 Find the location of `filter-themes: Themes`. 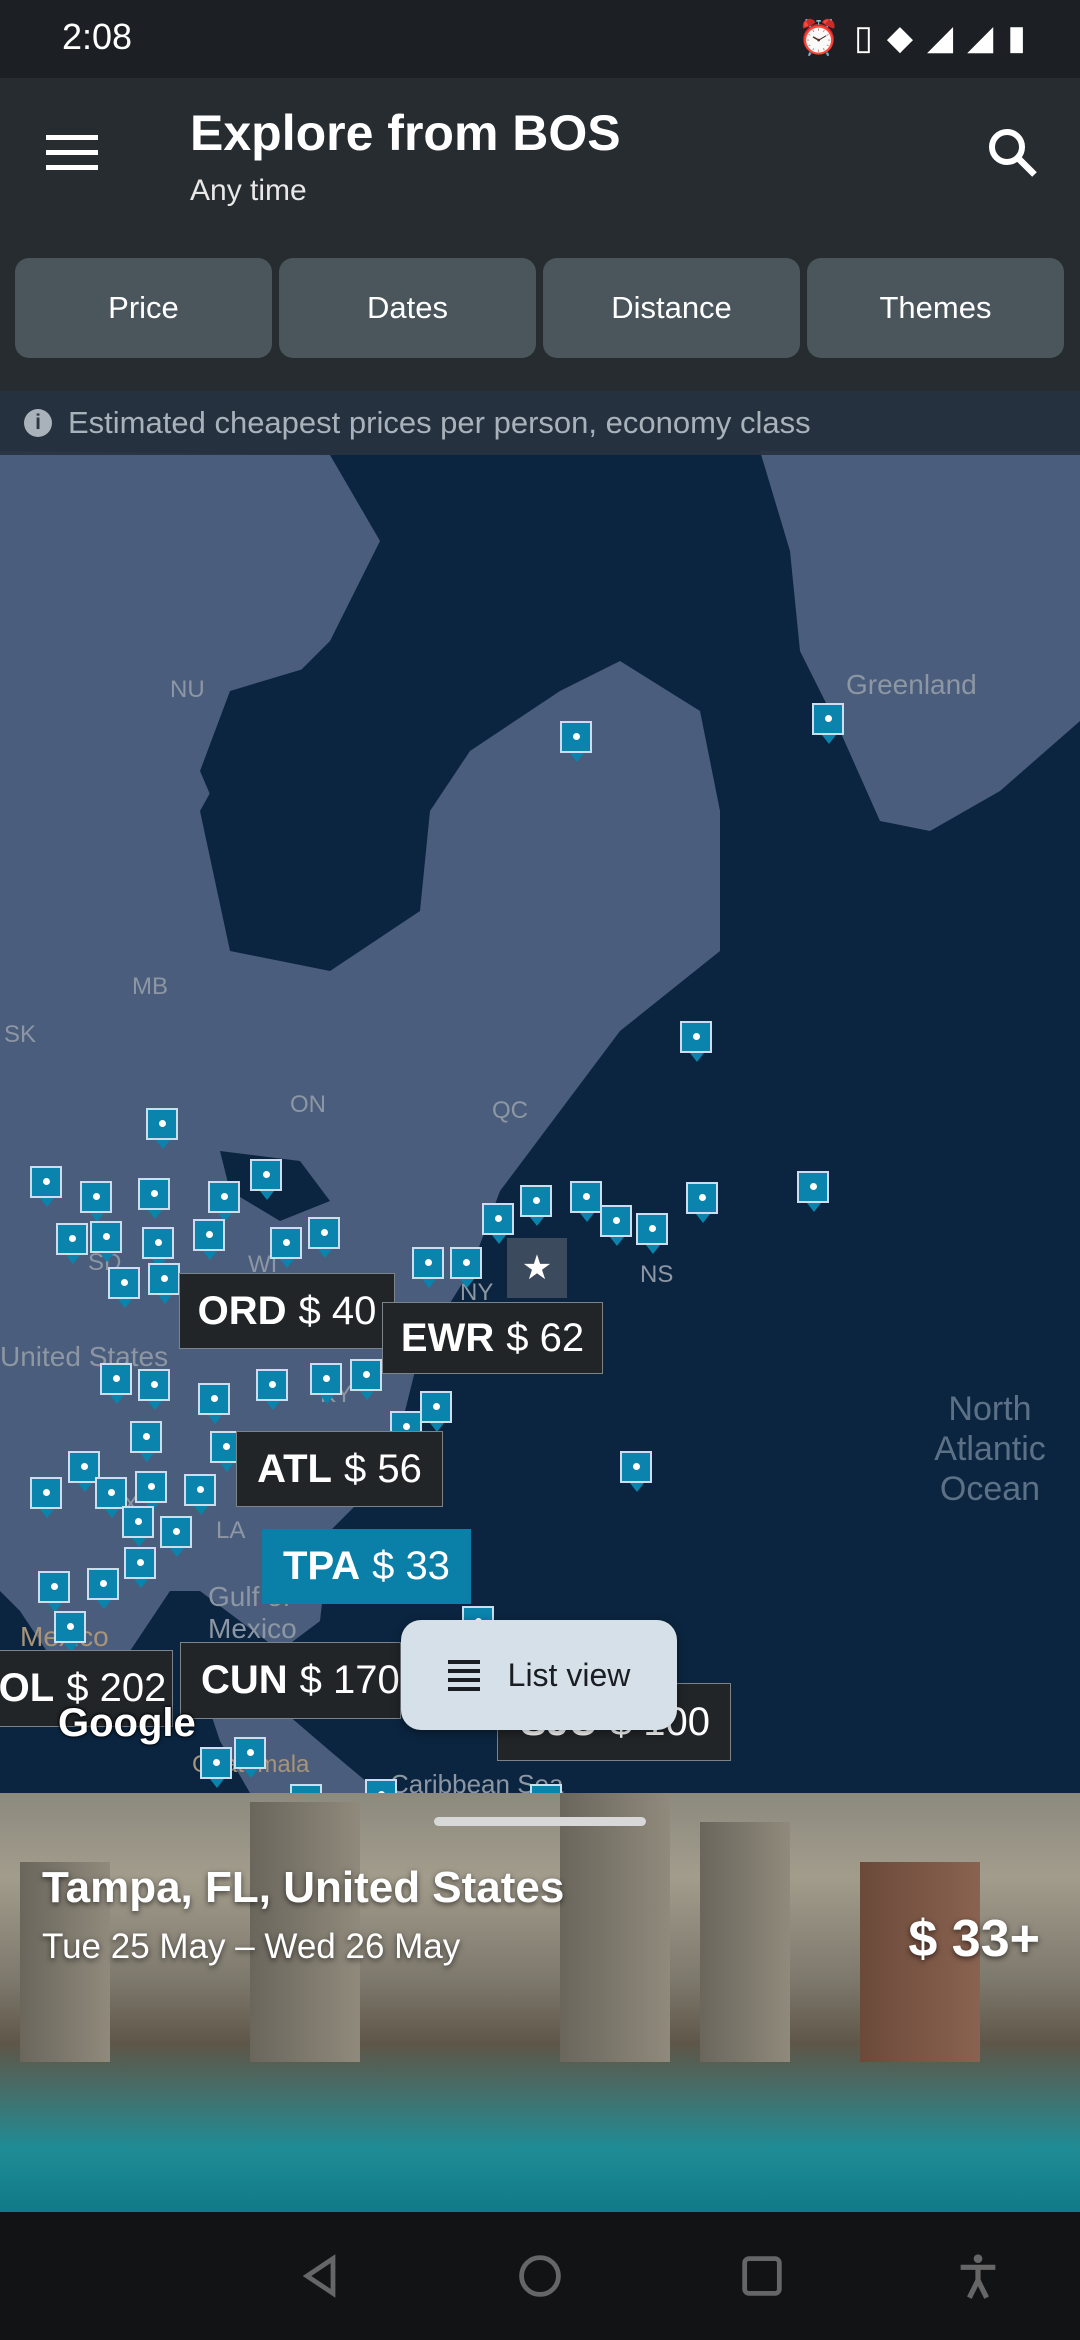

filter-themes: Themes is located at coordinates (935, 308).